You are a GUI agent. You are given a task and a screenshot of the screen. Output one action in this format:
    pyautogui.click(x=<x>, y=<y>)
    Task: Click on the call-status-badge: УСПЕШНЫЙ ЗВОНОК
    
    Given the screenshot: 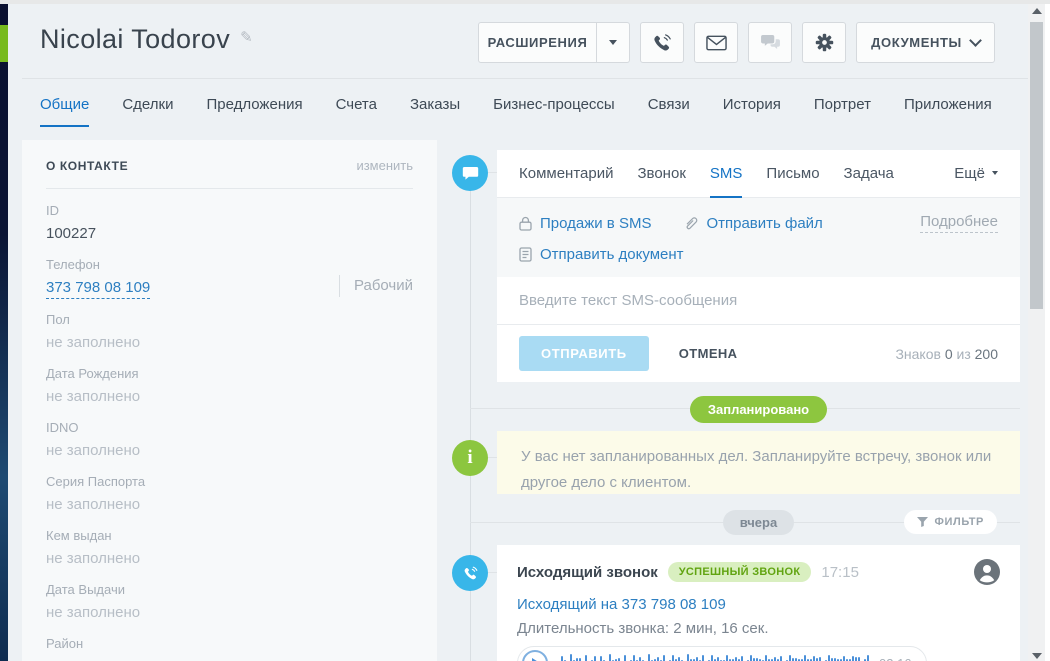 What is the action you would take?
    pyautogui.click(x=739, y=572)
    